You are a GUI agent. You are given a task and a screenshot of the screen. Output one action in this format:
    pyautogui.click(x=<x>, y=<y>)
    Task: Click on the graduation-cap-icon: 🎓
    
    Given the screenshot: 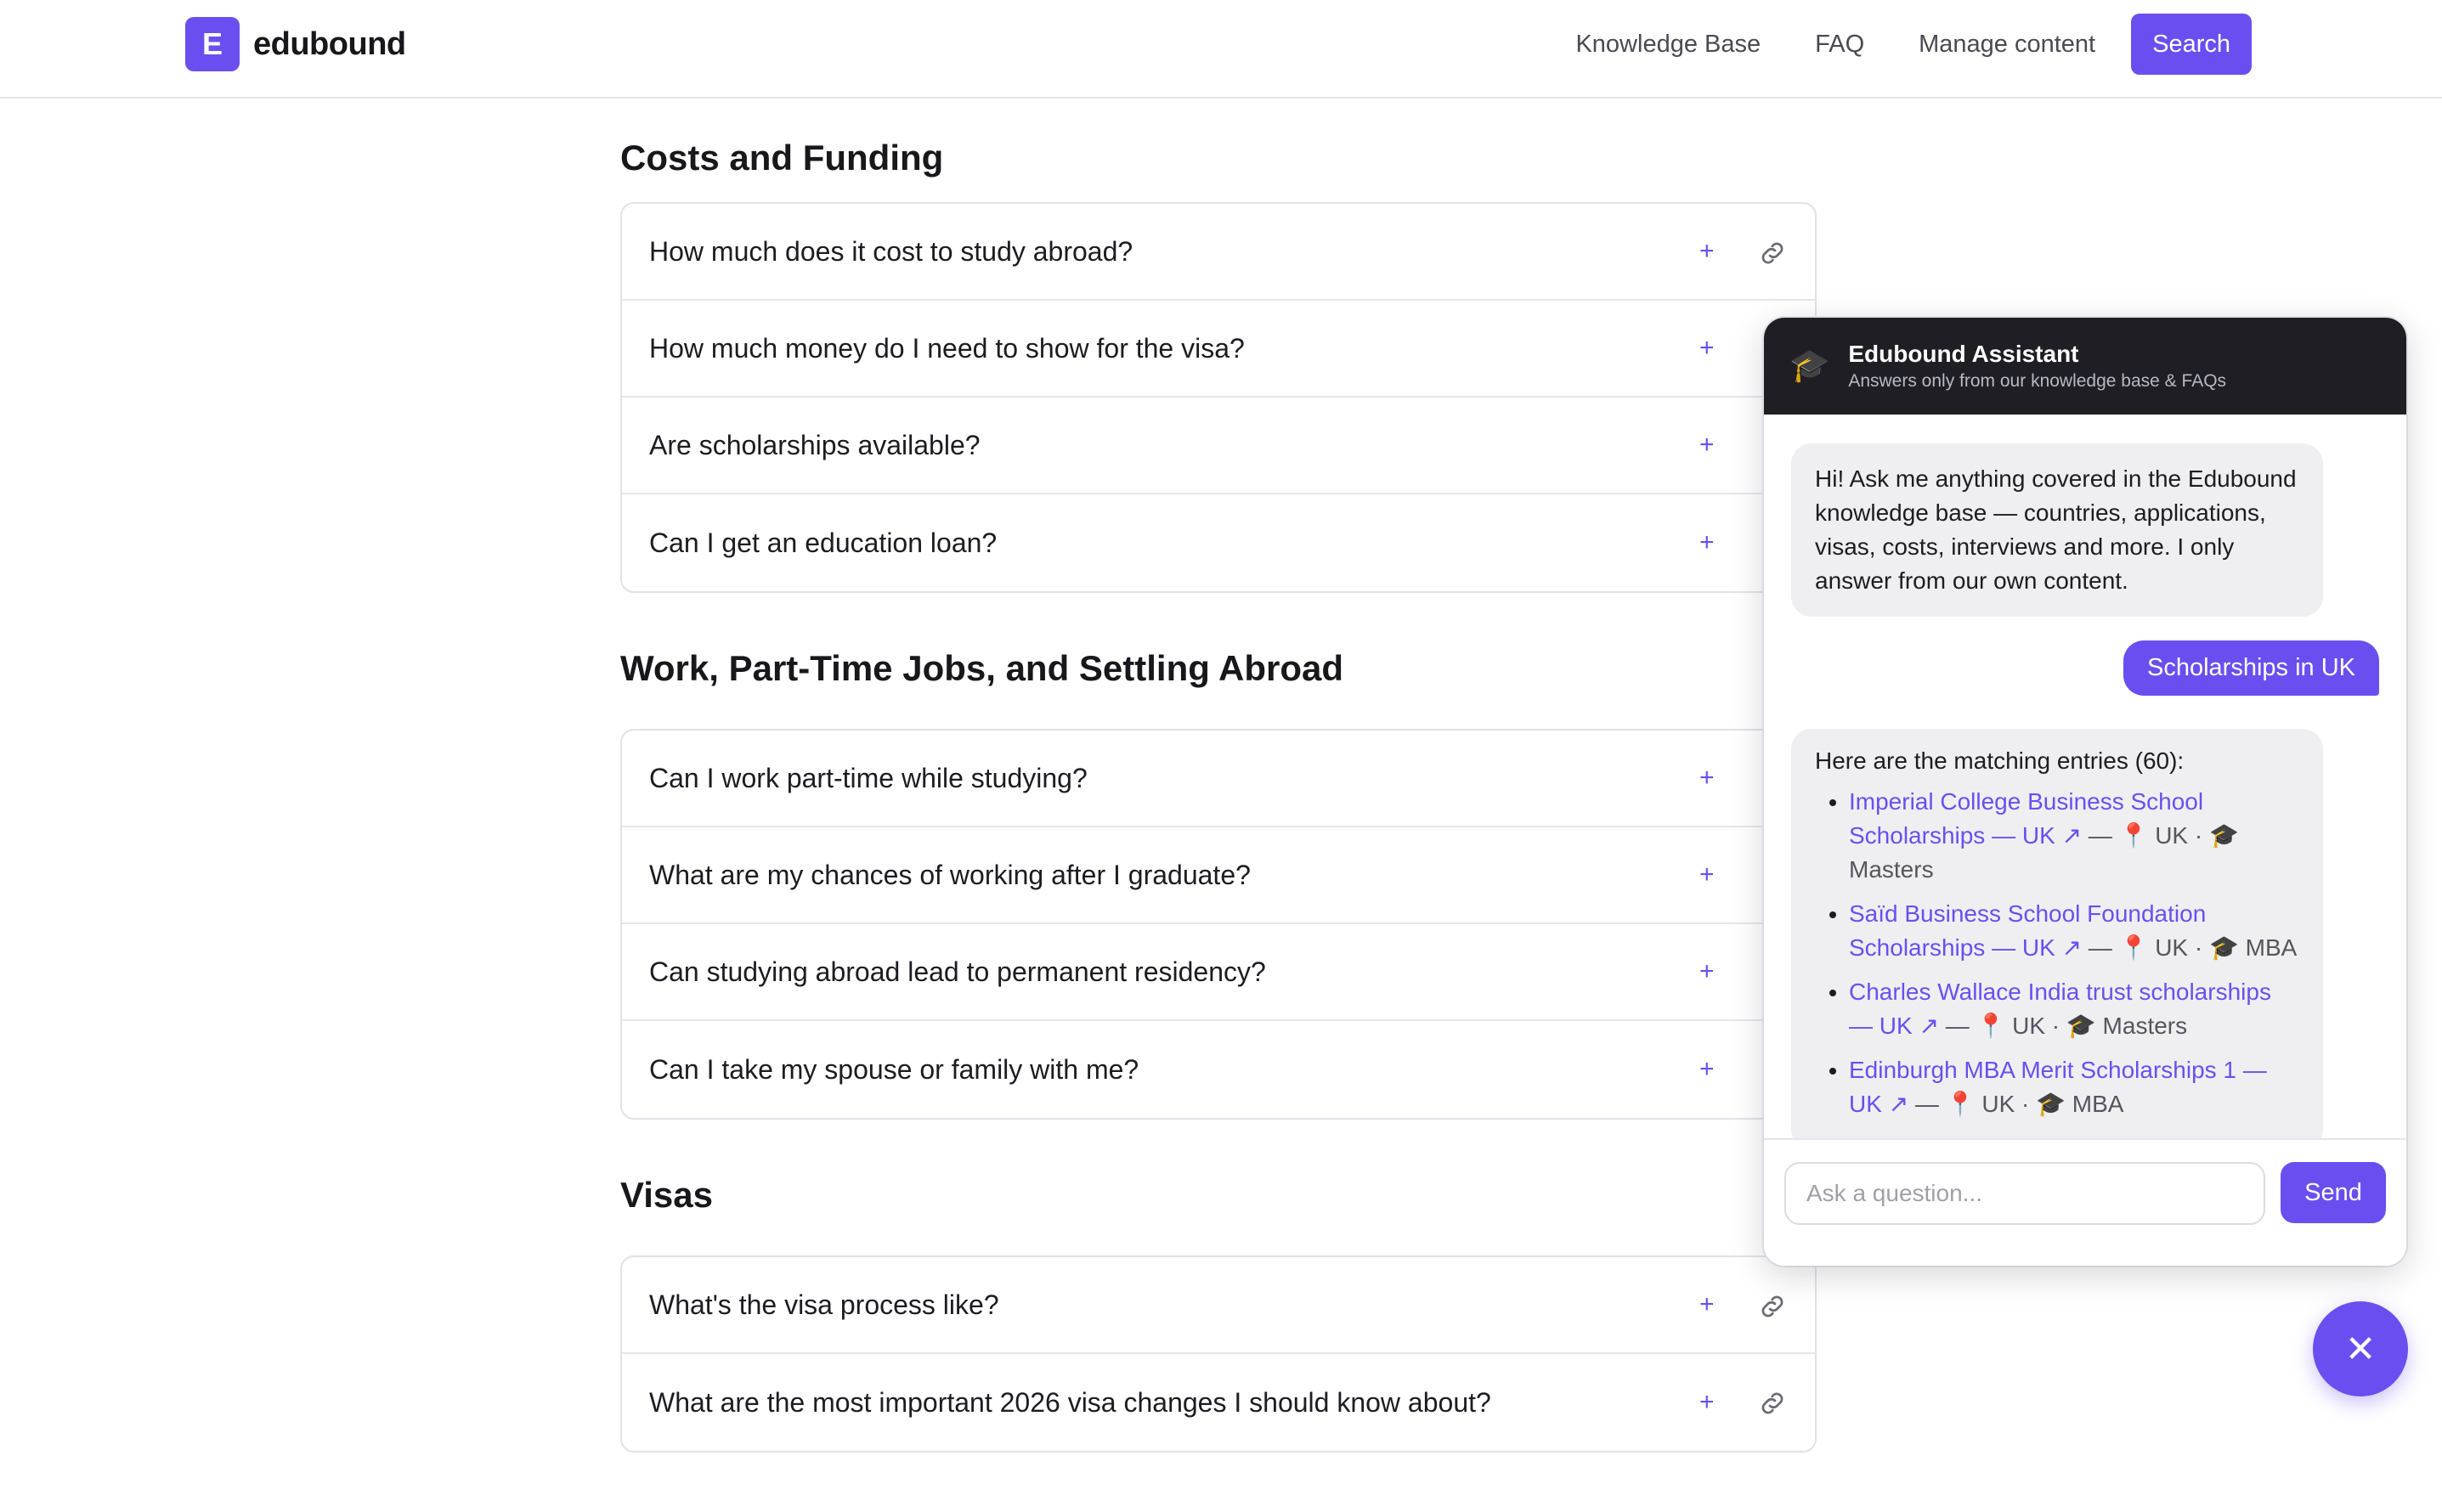 What is the action you would take?
    pyautogui.click(x=1809, y=366)
    